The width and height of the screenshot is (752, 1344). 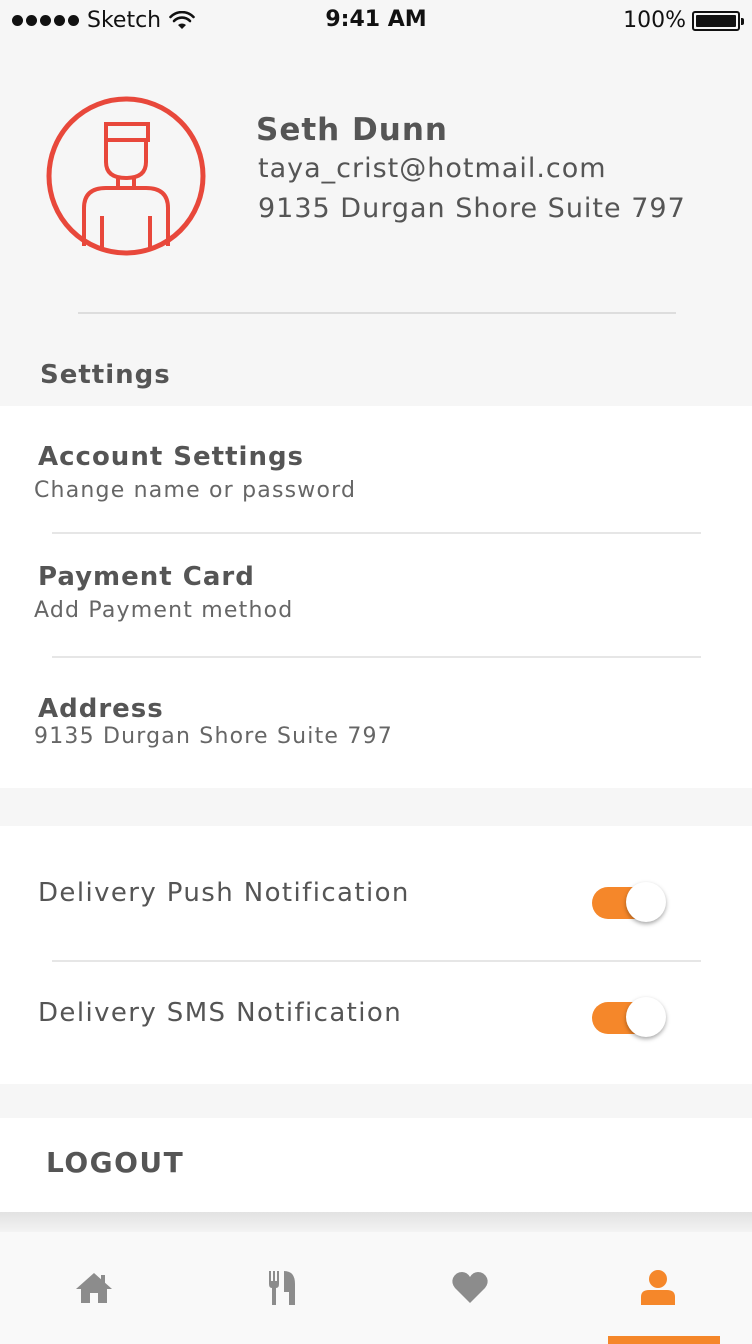 I want to click on row-divider, so click(x=376, y=961).